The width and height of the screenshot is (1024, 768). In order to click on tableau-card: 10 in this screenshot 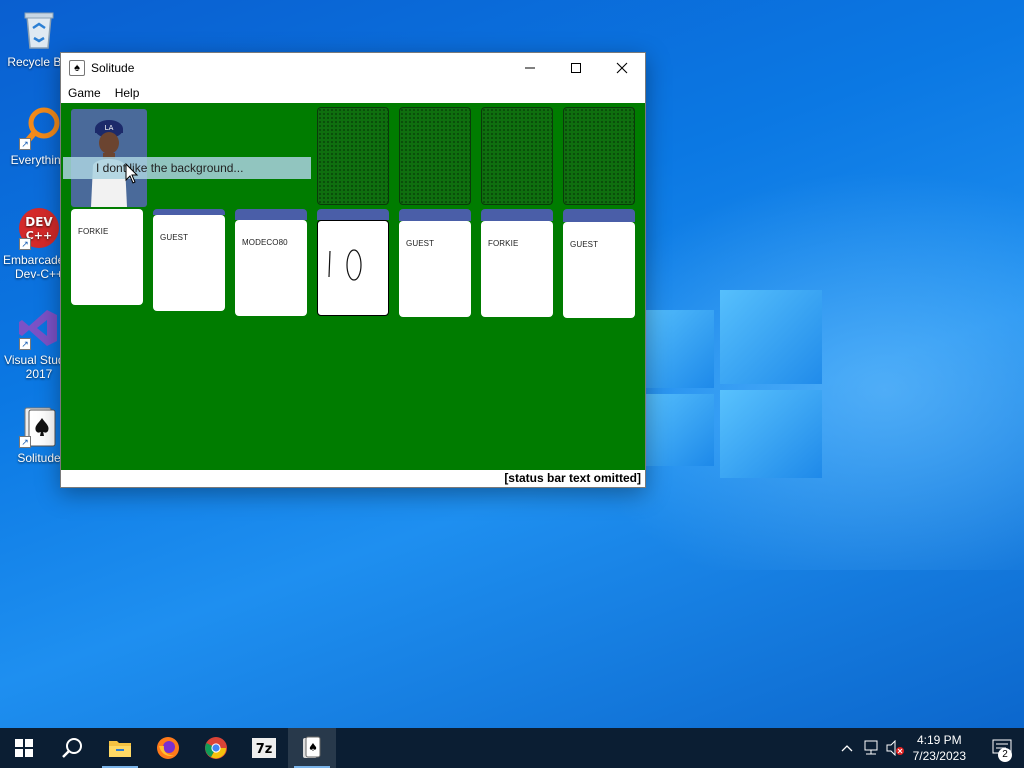, I will do `click(353, 268)`.